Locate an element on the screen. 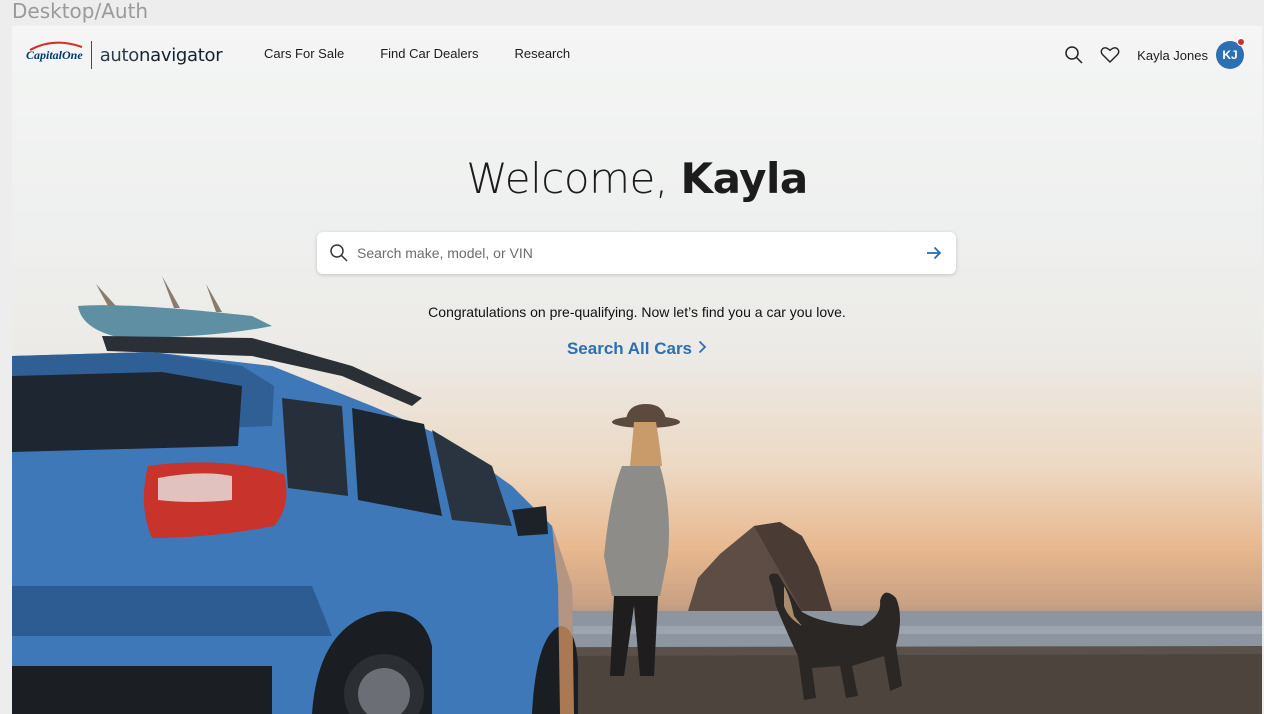  nav-cars-for-sale: Cars For Sale is located at coordinates (304, 53).